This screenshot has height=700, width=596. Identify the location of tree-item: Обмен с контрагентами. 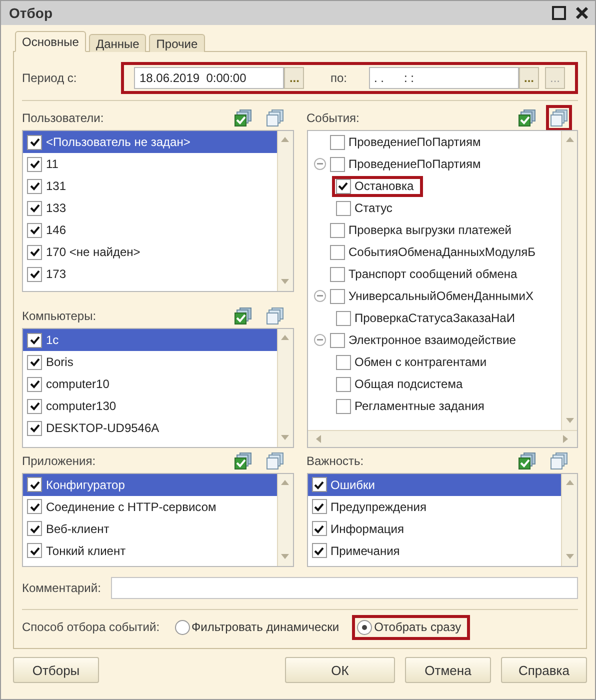
(414, 362).